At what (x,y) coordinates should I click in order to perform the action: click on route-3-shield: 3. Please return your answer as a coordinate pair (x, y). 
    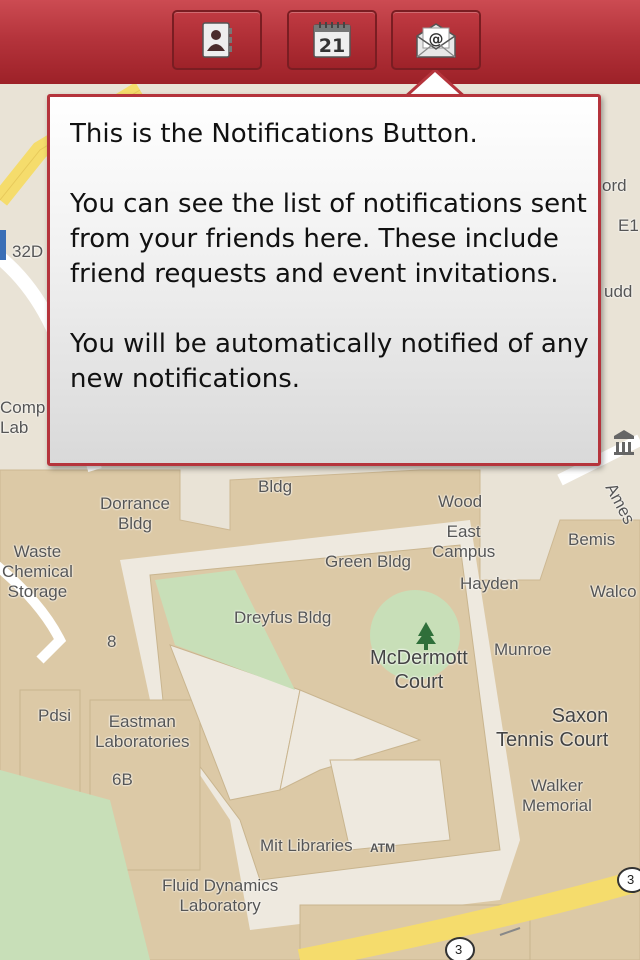
    Looking at the image, I should click on (459, 949).